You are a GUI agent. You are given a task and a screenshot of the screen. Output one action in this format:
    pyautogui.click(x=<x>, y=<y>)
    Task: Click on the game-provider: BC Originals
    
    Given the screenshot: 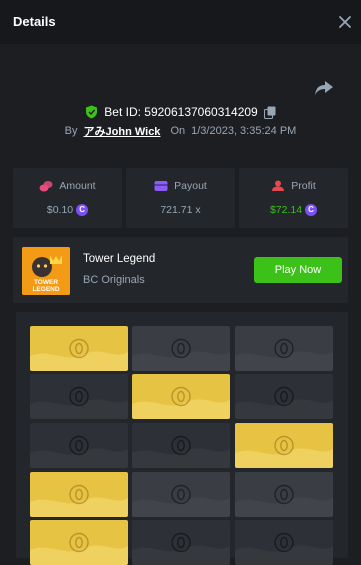 What is the action you would take?
    pyautogui.click(x=114, y=280)
    